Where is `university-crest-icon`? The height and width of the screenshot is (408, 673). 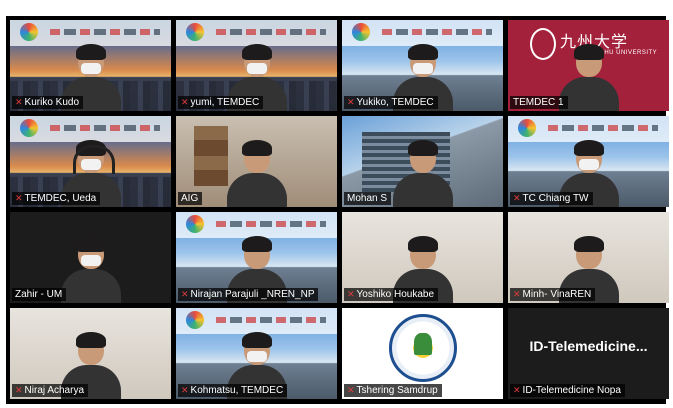 university-crest-icon is located at coordinates (543, 44).